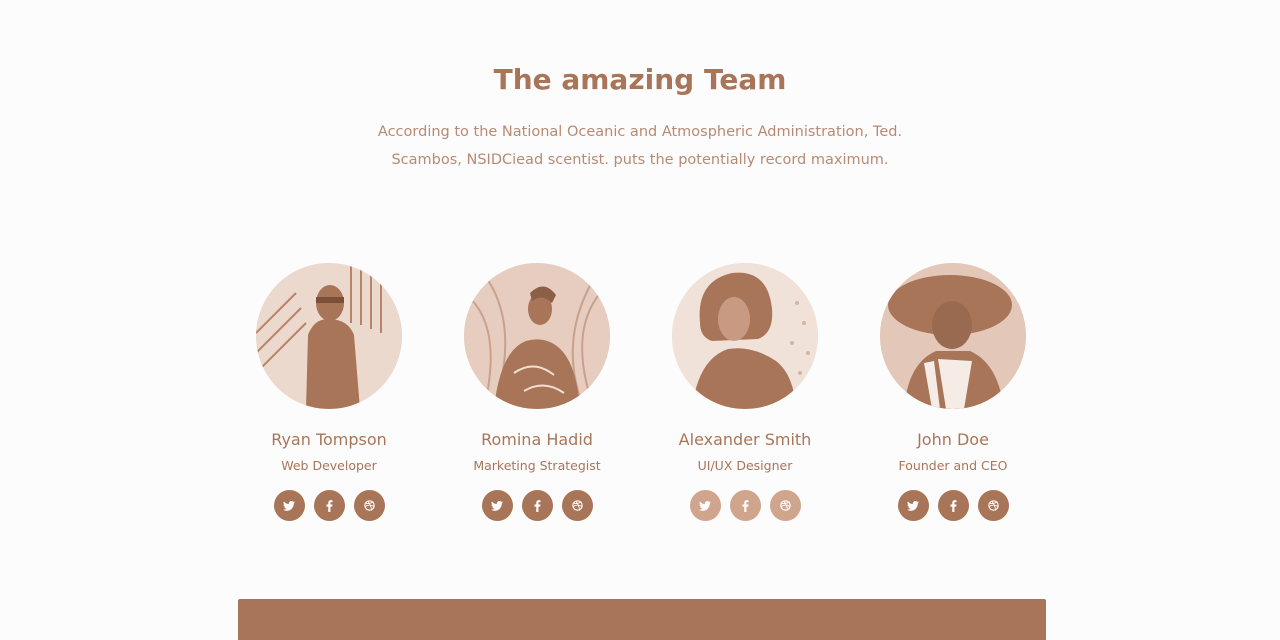 The height and width of the screenshot is (640, 1280). I want to click on section-title: The amazing Team, so click(640, 79).